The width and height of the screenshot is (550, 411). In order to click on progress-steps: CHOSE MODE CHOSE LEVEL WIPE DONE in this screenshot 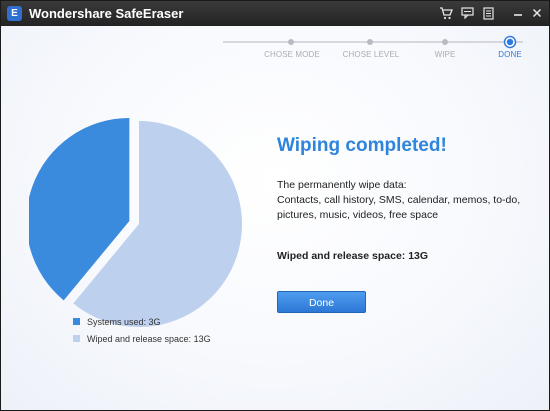, I will do `click(275, 46)`.